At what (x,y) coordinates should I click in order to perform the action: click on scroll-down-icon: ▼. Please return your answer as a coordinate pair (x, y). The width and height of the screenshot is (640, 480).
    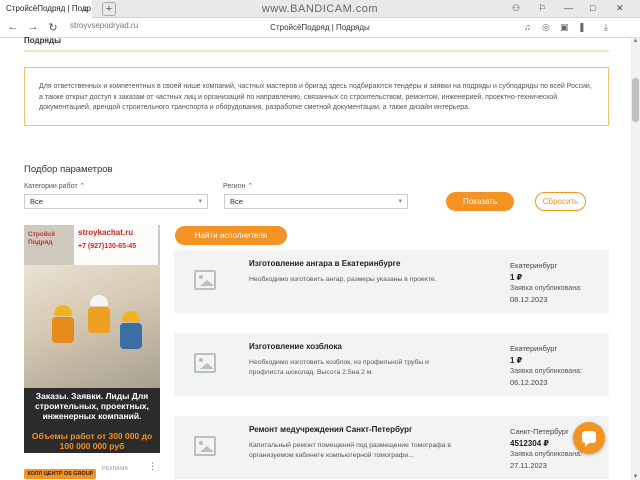
    Looking at the image, I should click on (635, 477).